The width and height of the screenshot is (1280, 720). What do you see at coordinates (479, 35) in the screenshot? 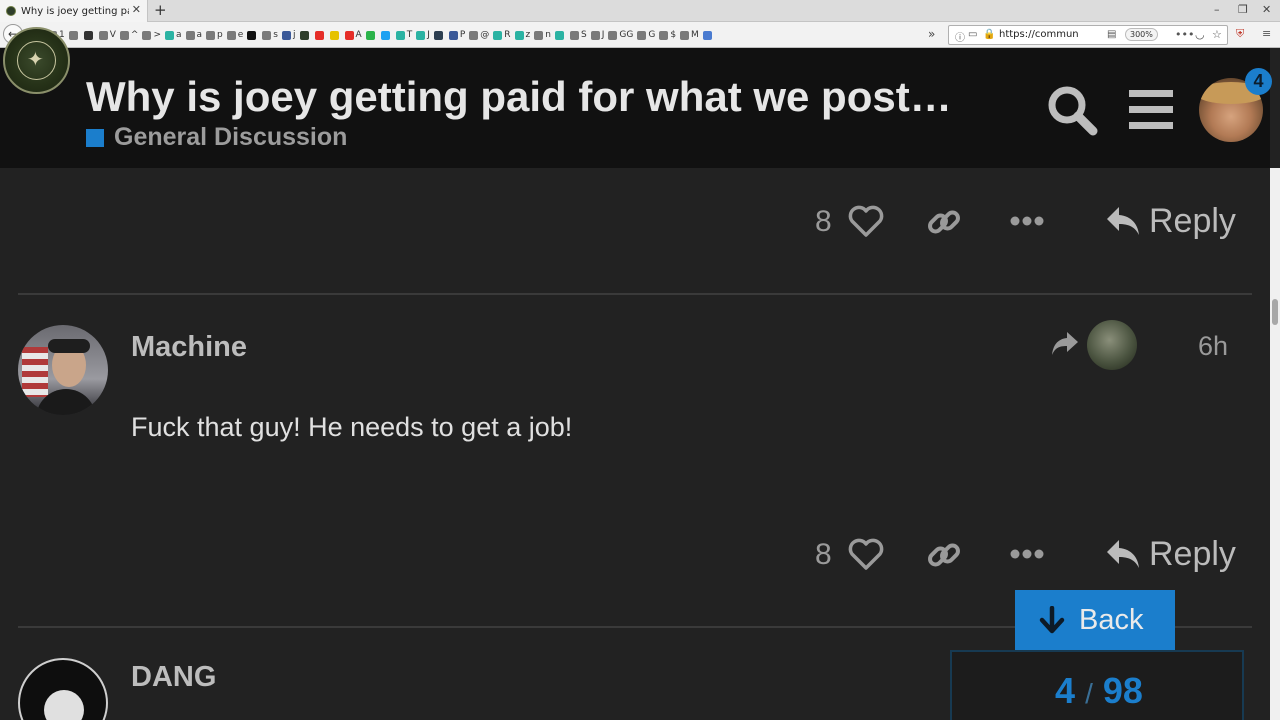
I see `bookmark-item: @` at bounding box center [479, 35].